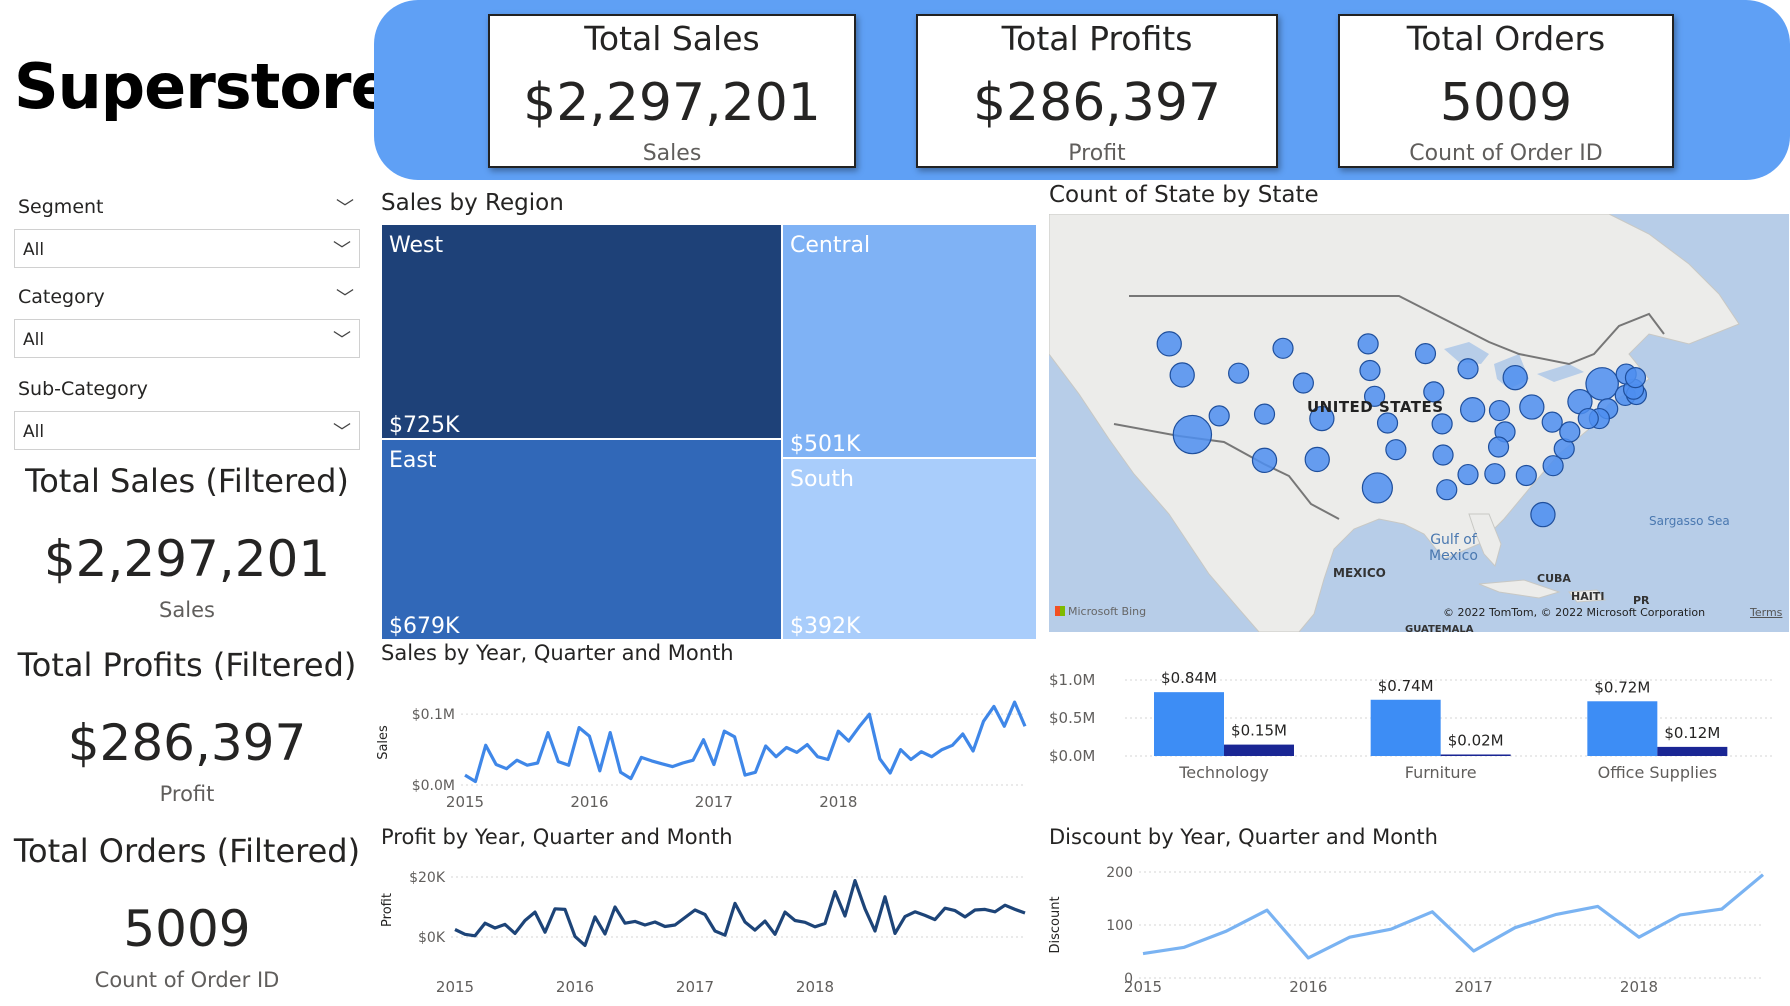 The width and height of the screenshot is (1790, 1006). Describe the element at coordinates (1184, 195) in the screenshot. I see `map-title: Count of State by State` at that location.